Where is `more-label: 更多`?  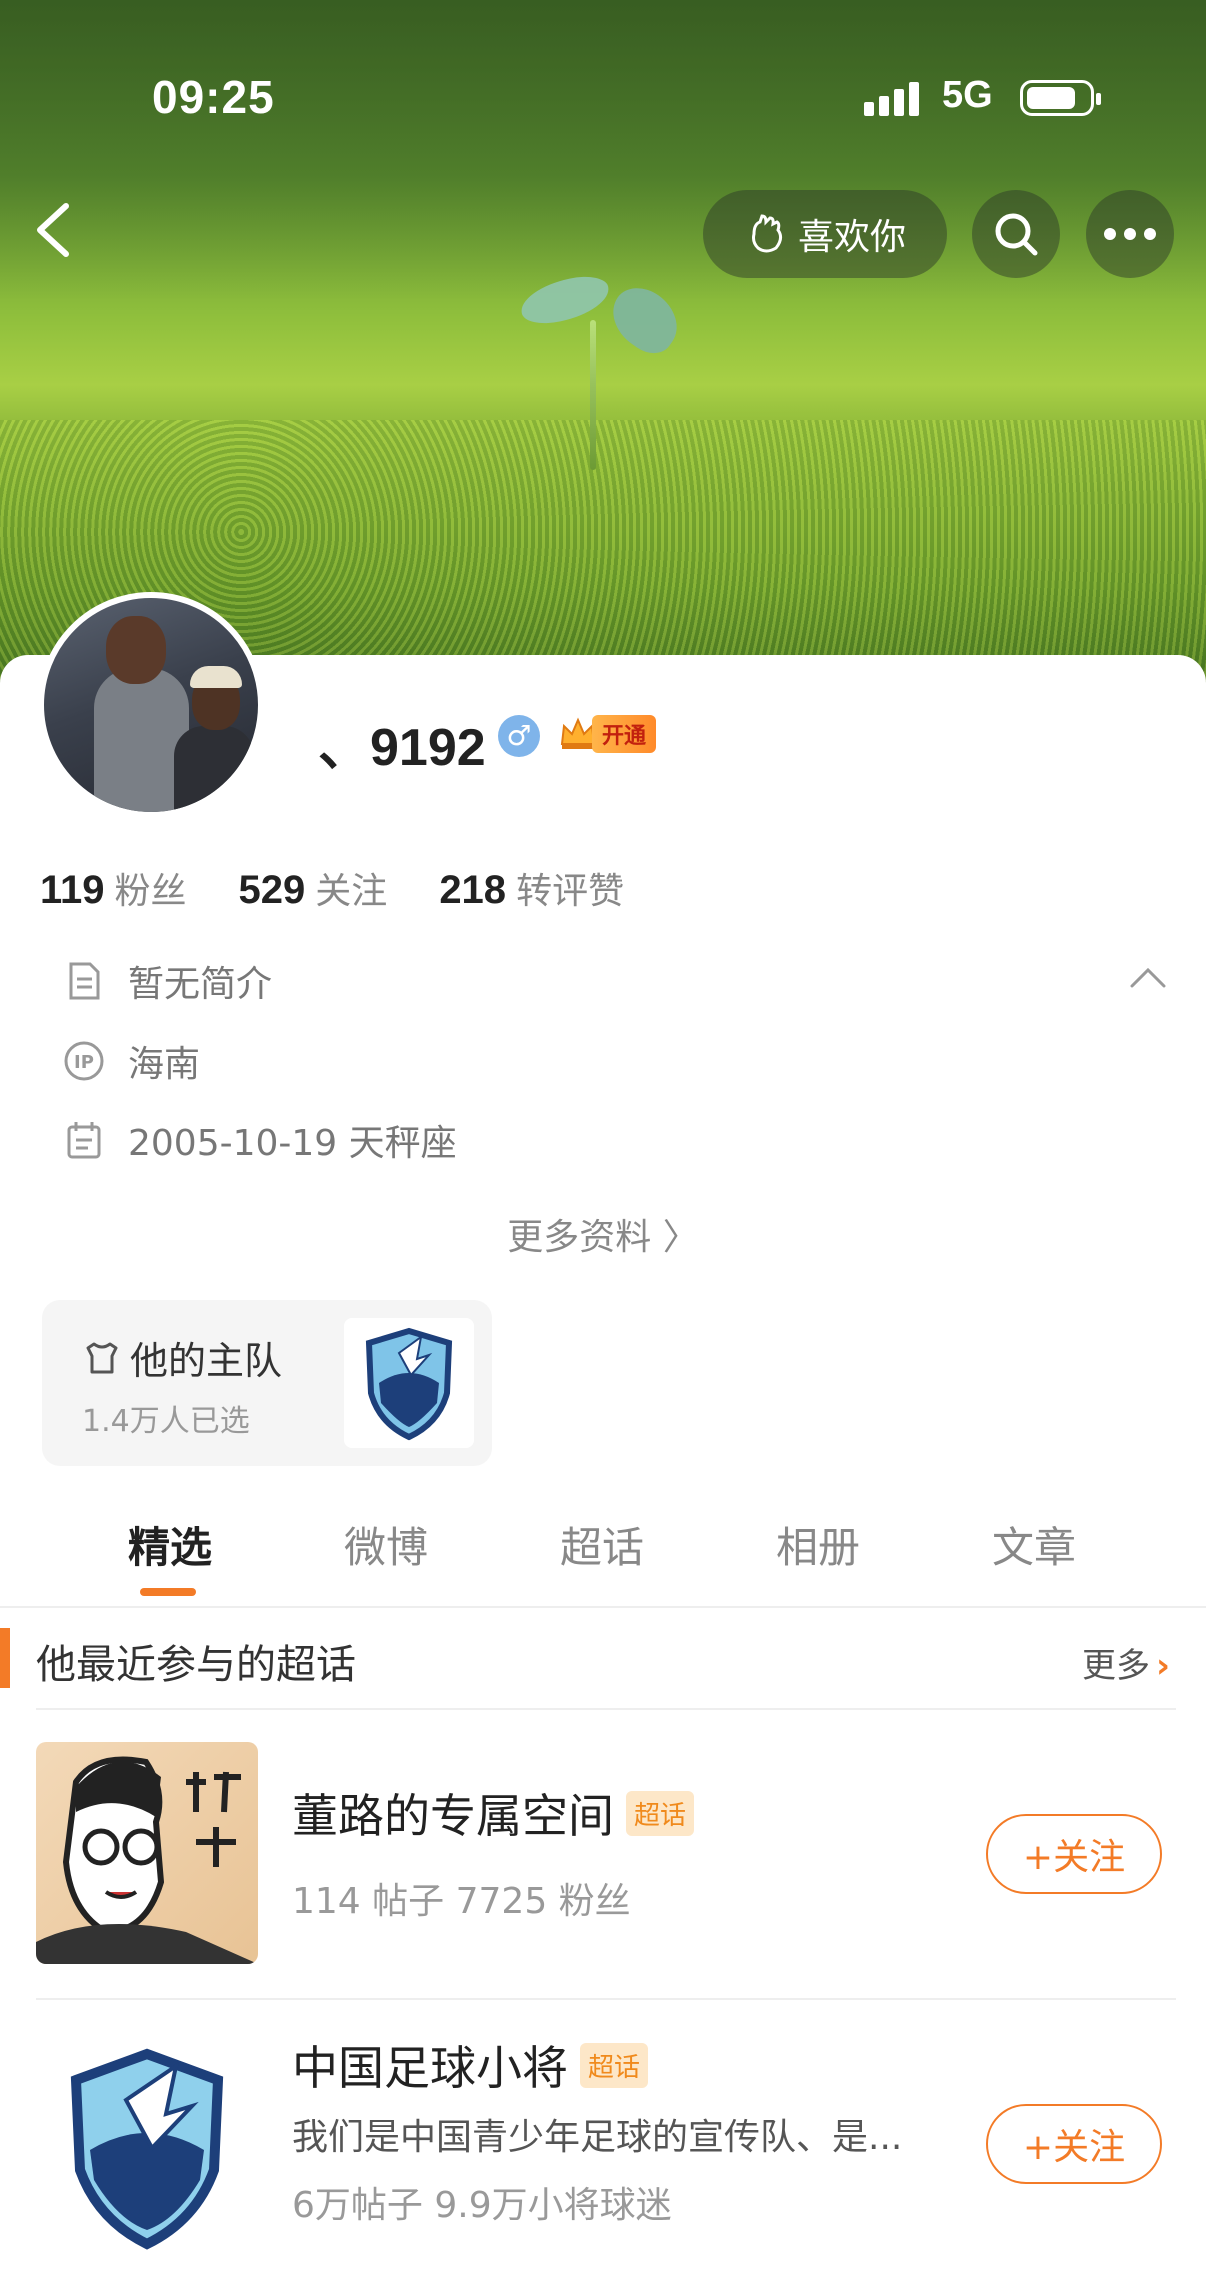 more-label: 更多 is located at coordinates (1115, 1666).